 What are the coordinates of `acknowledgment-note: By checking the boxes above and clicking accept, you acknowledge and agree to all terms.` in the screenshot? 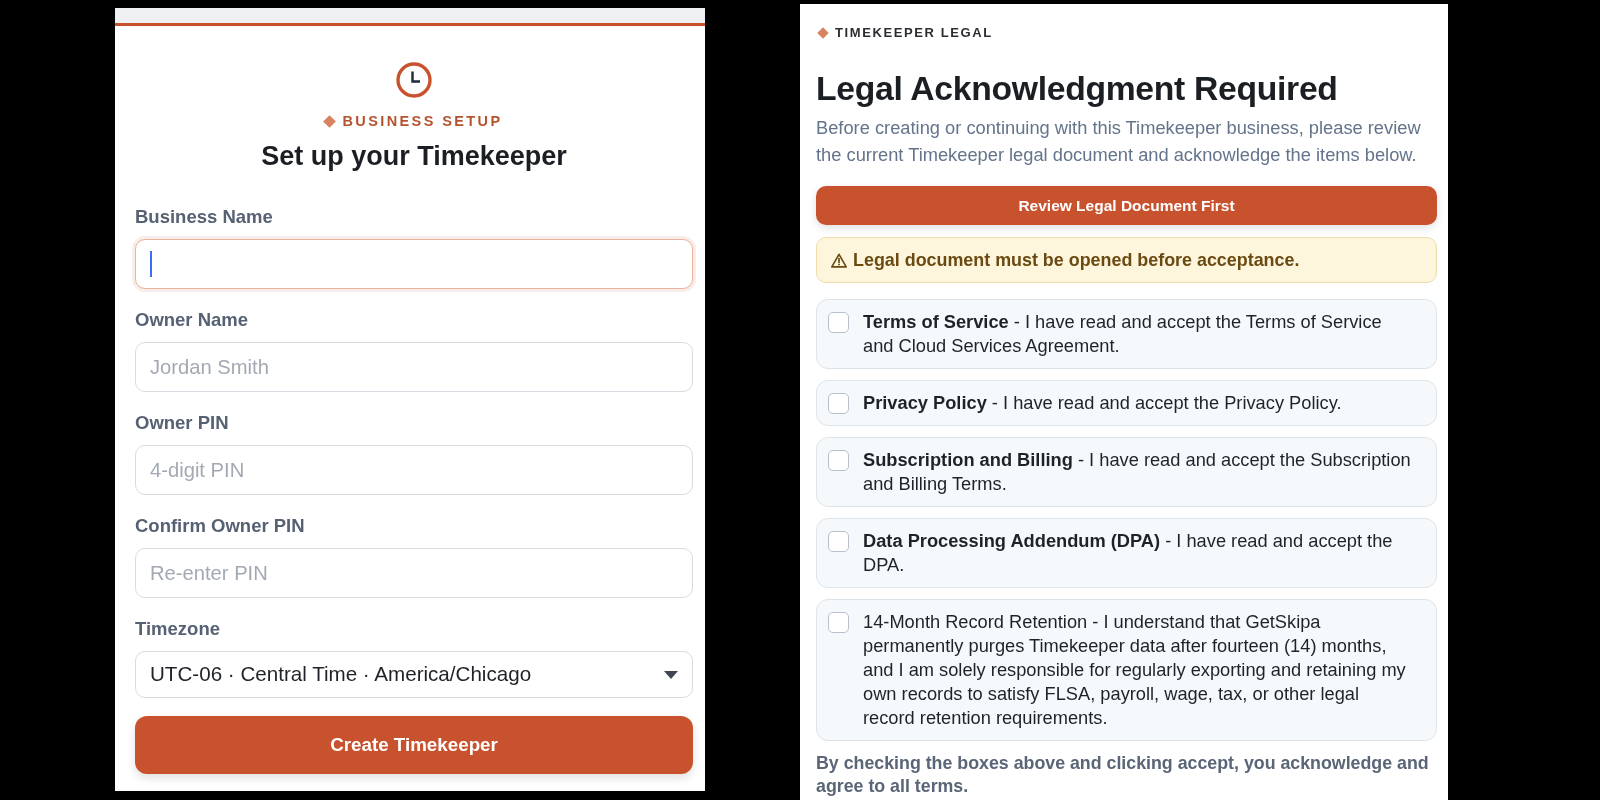 It's located at (1123, 775).